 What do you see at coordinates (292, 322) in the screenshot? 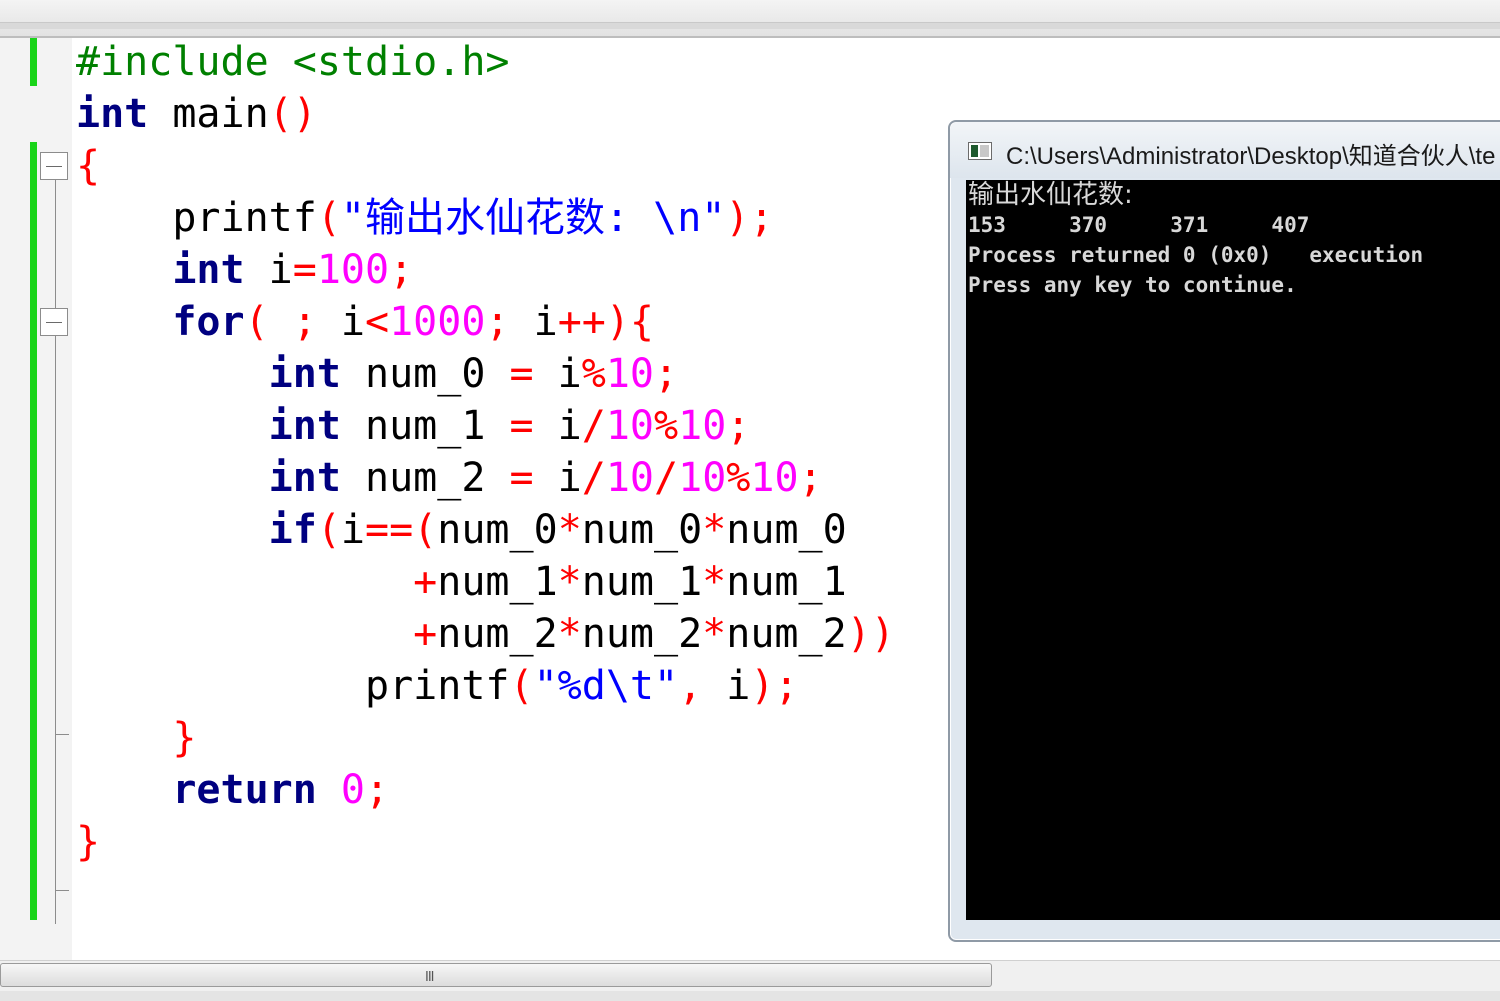
I see `code-token: ( ;` at bounding box center [292, 322].